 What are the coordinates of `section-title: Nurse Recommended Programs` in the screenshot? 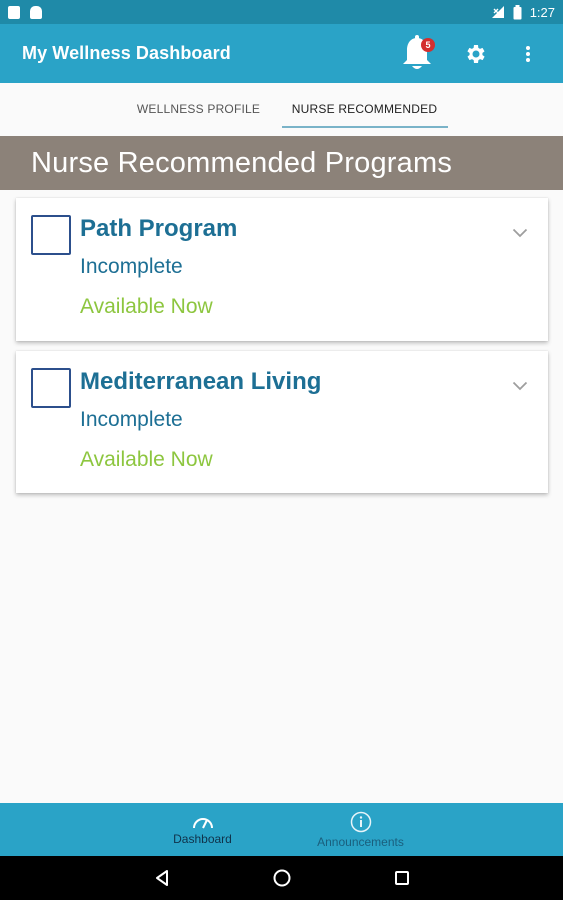 It's located at (242, 162).